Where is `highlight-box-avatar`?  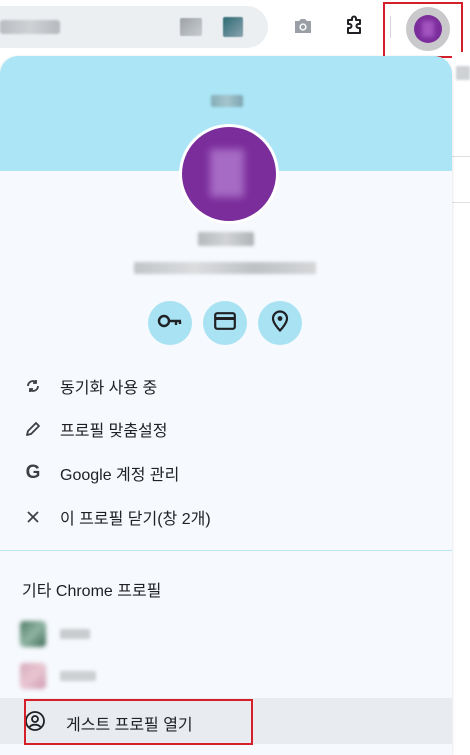
highlight-box-avatar is located at coordinates (423, 30).